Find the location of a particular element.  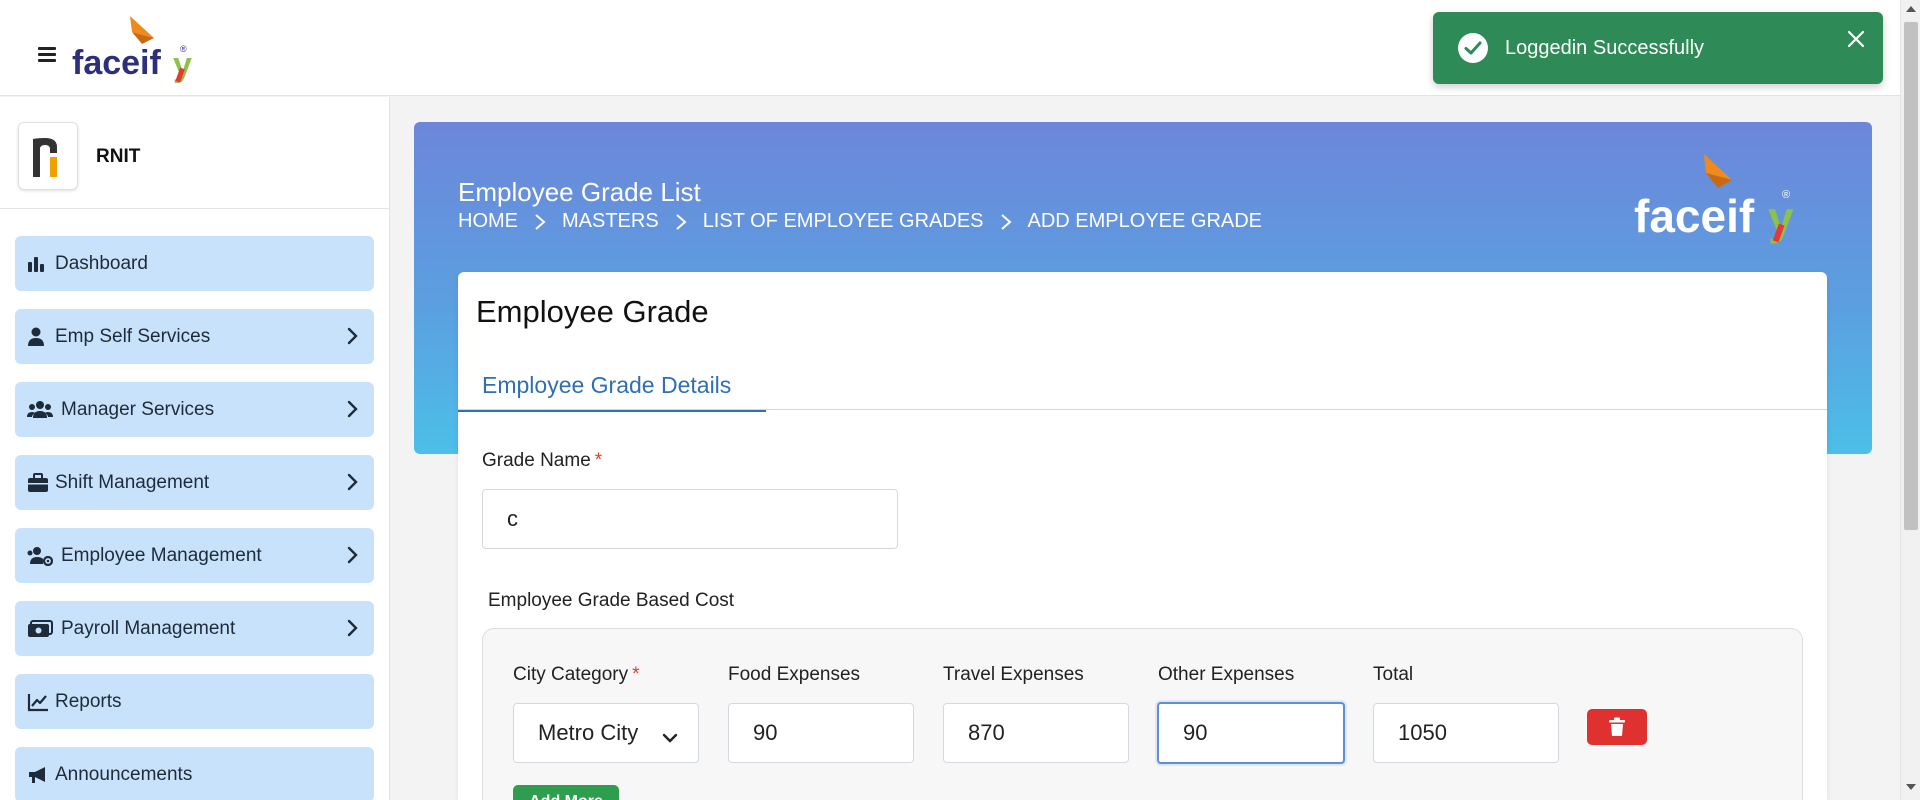

sidebar-item-emp-self-services: Emp Self Services is located at coordinates (194, 336).